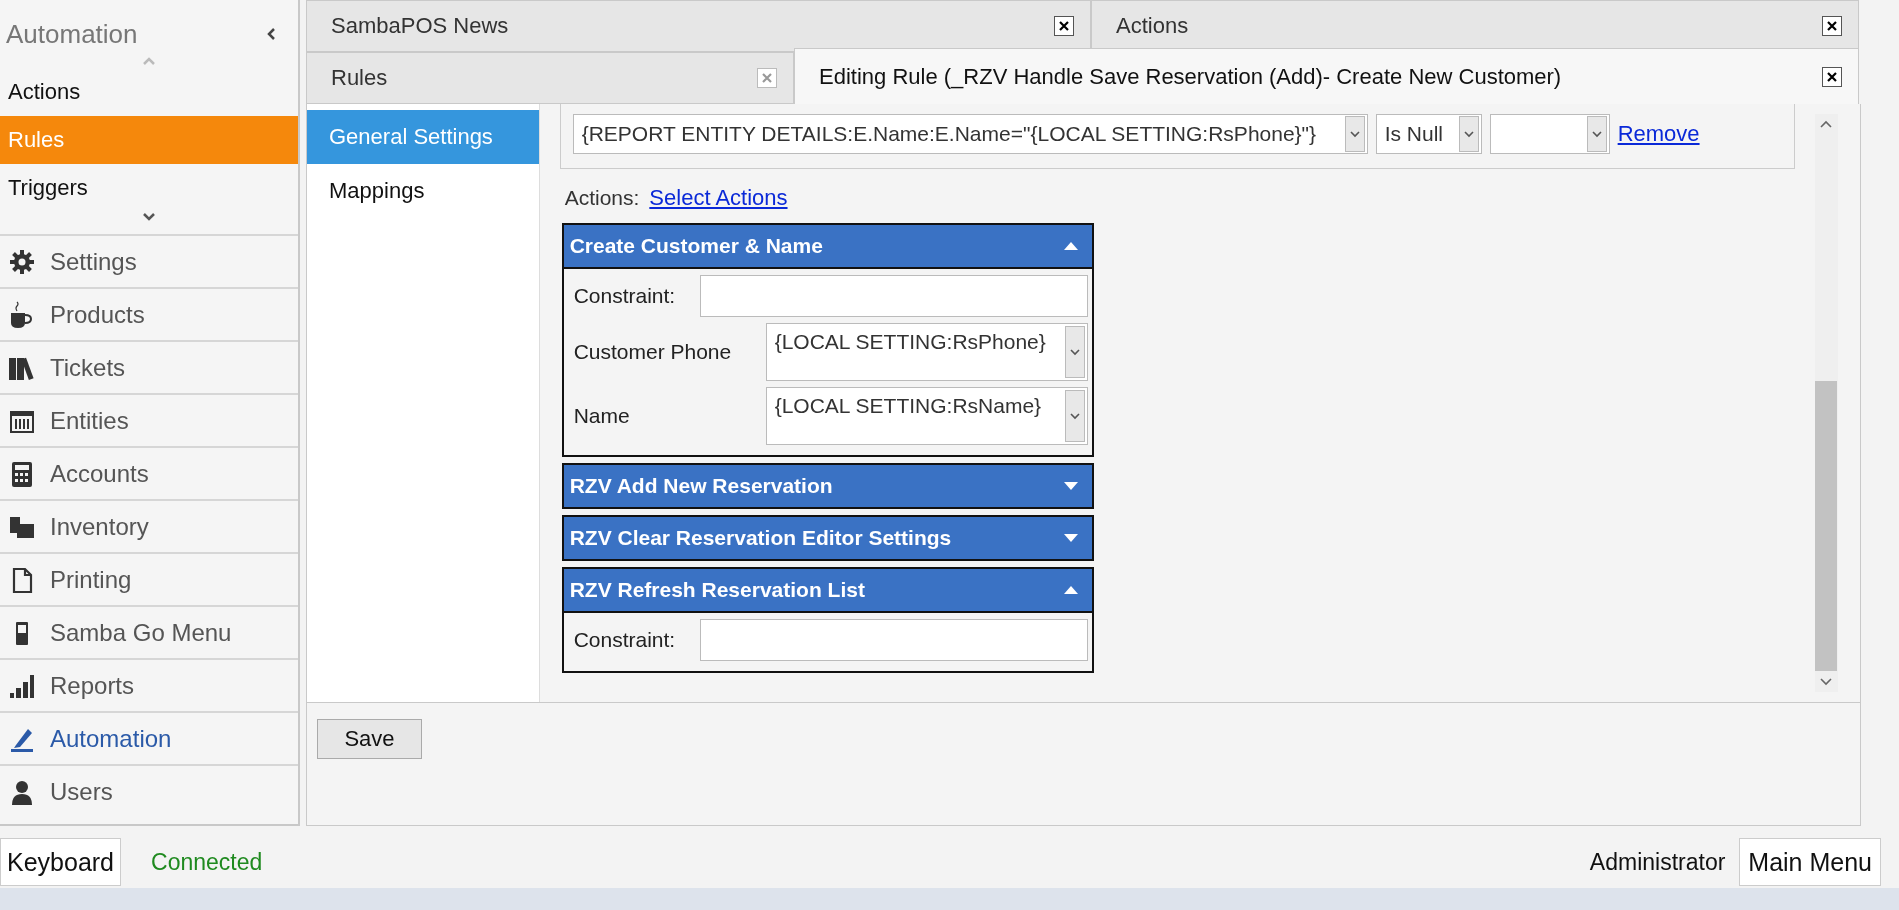 This screenshot has height=910, width=1899. What do you see at coordinates (550, 78) in the screenshot?
I see `tab: Rules` at bounding box center [550, 78].